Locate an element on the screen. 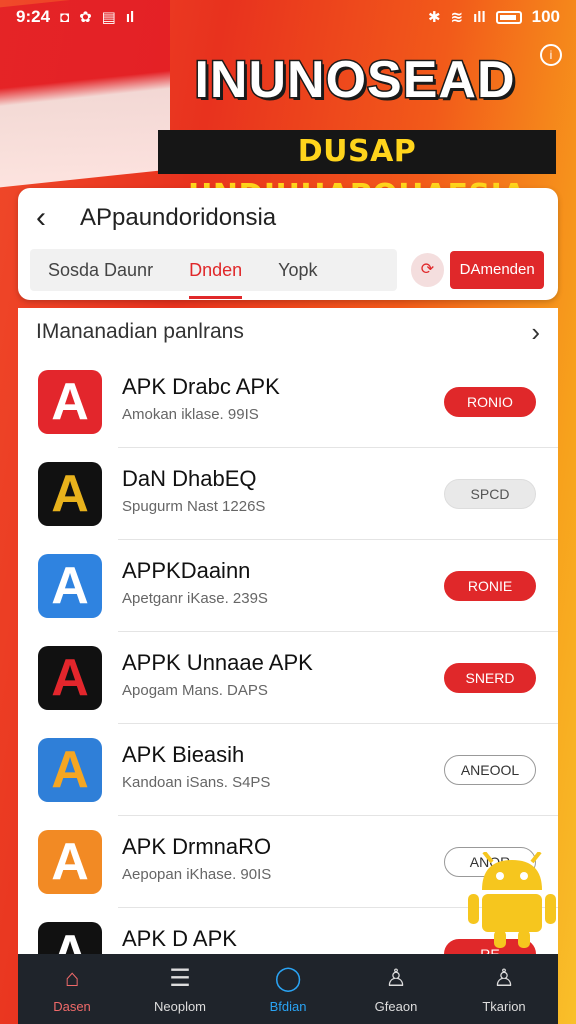 The height and width of the screenshot is (1024, 576). app-list-item: A DaN DhabEQ Spugurm Nast 1226S SPCD is located at coordinates (288, 494).